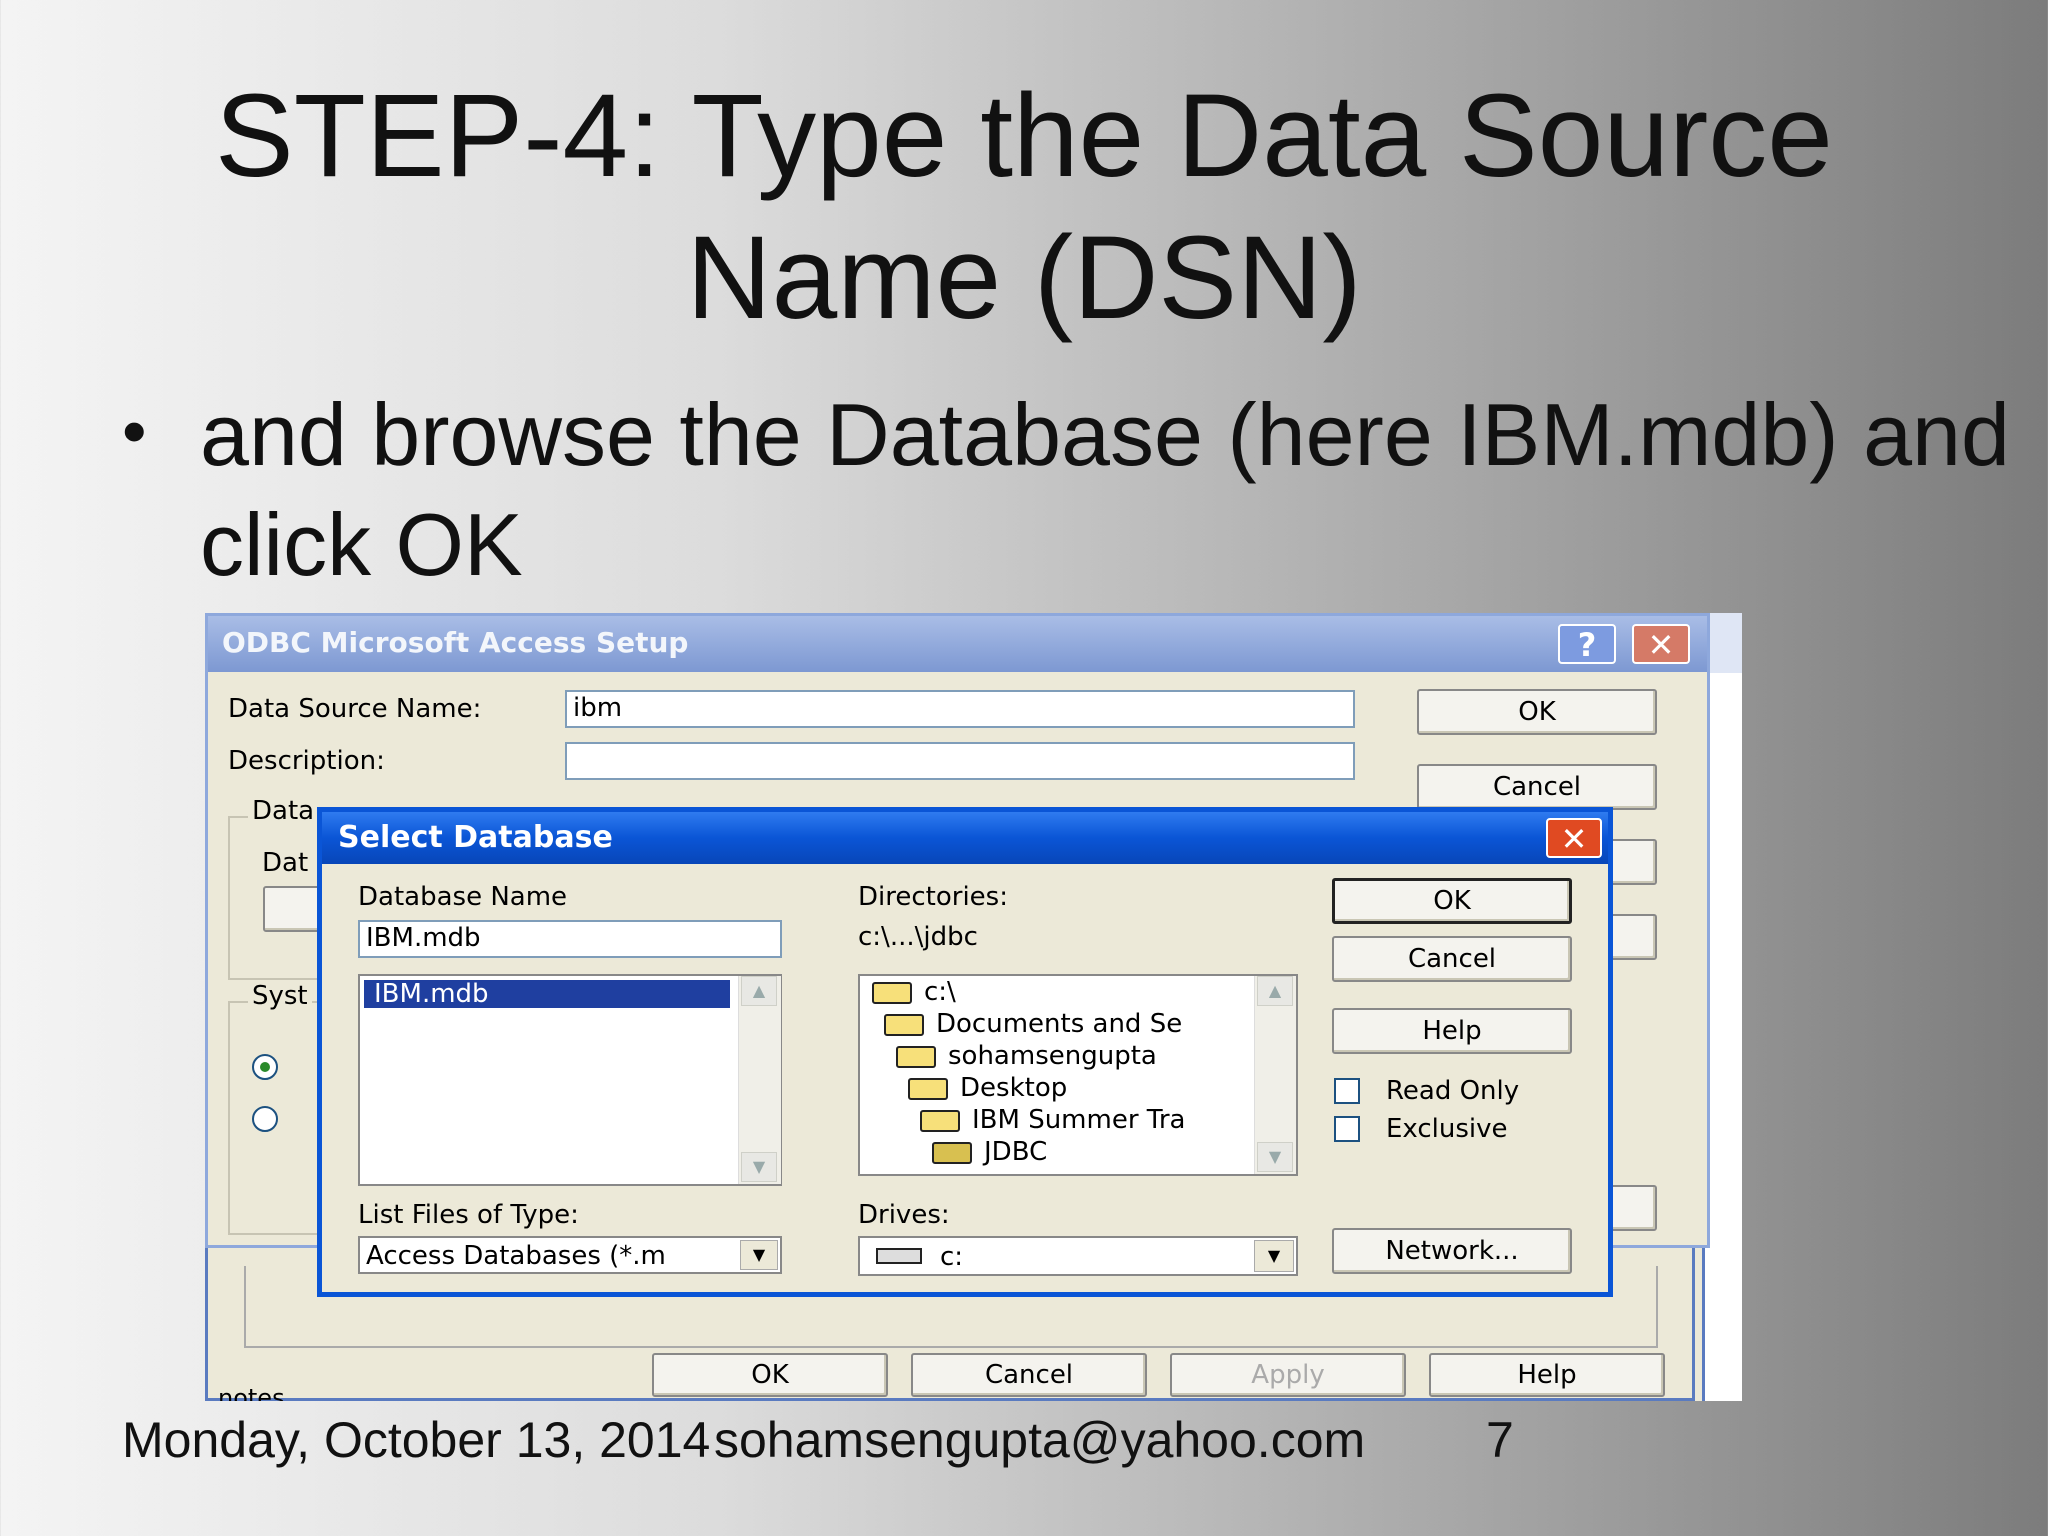 This screenshot has height=1536, width=2048. I want to click on description-input, so click(960, 761).